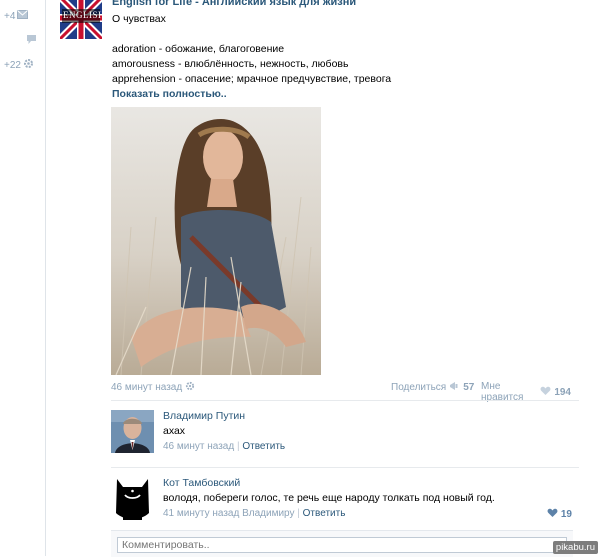 This screenshot has width=600, height=557. Describe the element at coordinates (169, 94) in the screenshot. I see `show-more-link: Показать полностью..` at that location.